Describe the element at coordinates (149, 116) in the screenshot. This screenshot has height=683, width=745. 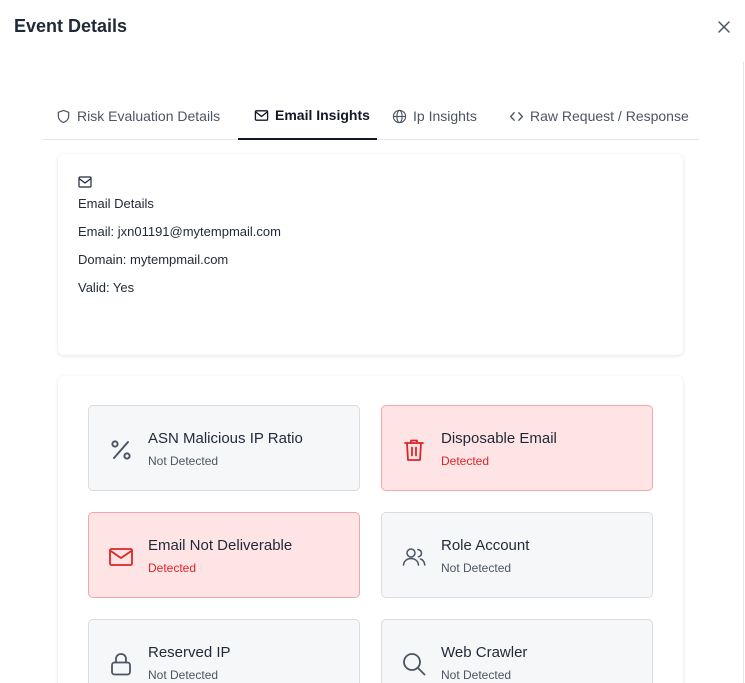
I see `tab-label: Risk Evaluation Details` at that location.